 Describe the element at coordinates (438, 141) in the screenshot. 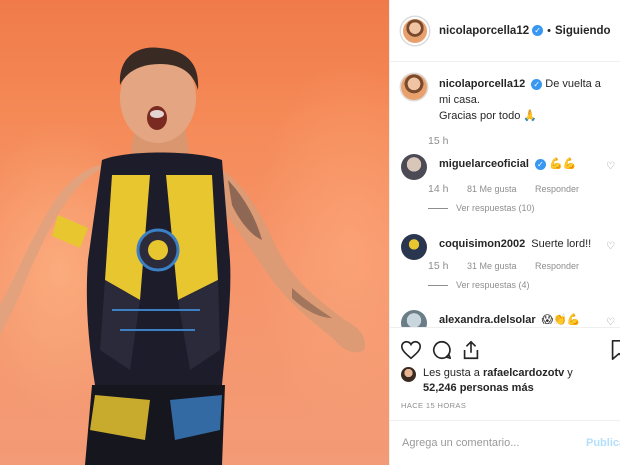

I see `caption-time: 15 h` at that location.